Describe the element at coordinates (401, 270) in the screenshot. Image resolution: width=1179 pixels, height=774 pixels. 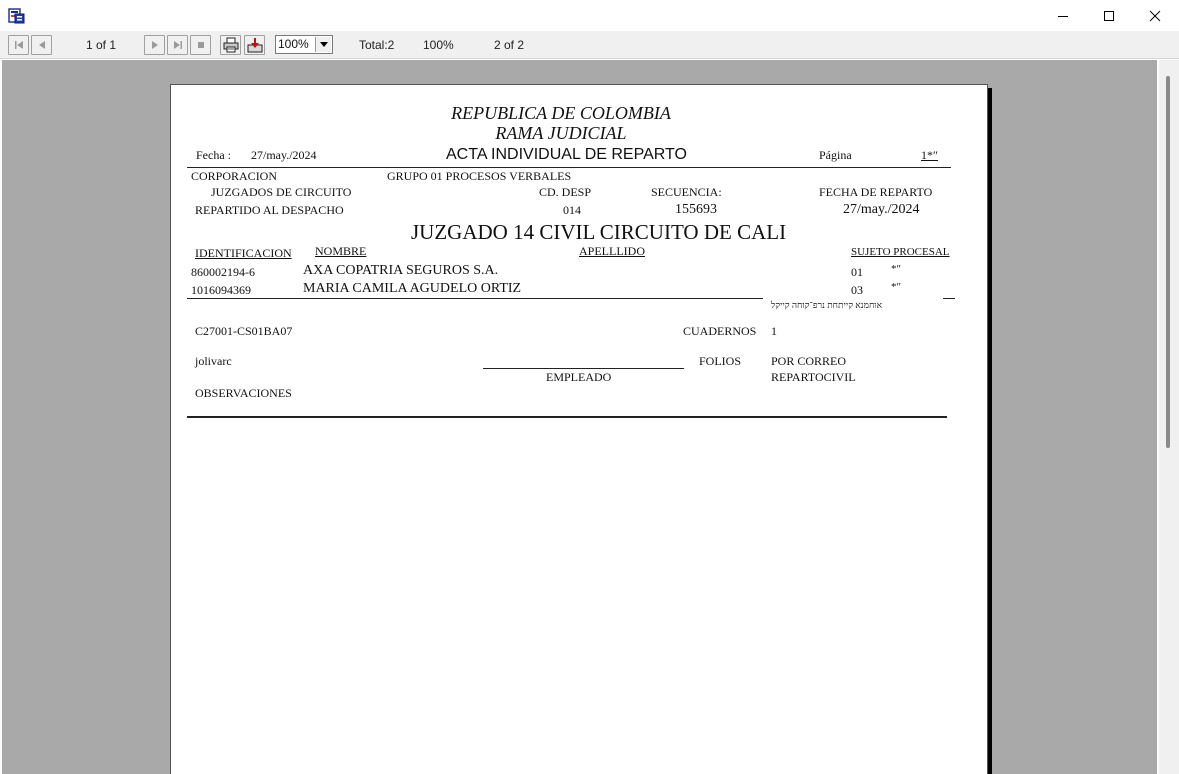
I see `party-1-name: AXA COPATRIA SEGUROS S.A.` at that location.